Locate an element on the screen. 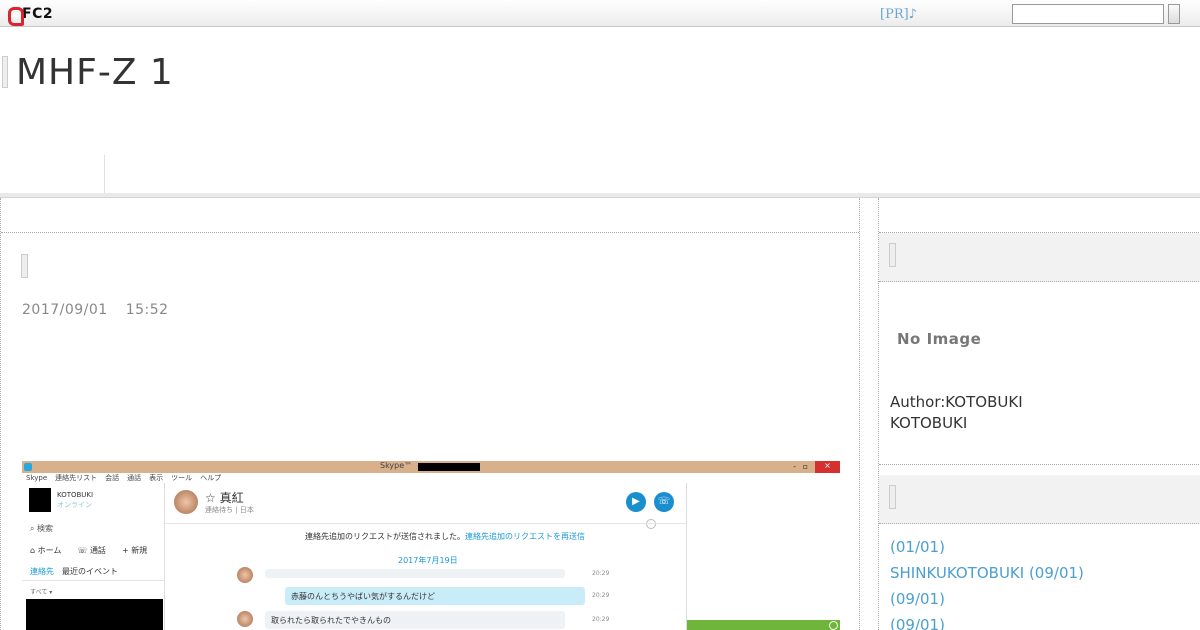 This screenshot has height=630, width=1200. blog-header: MHF-Z 1 is located at coordinates (87, 72).